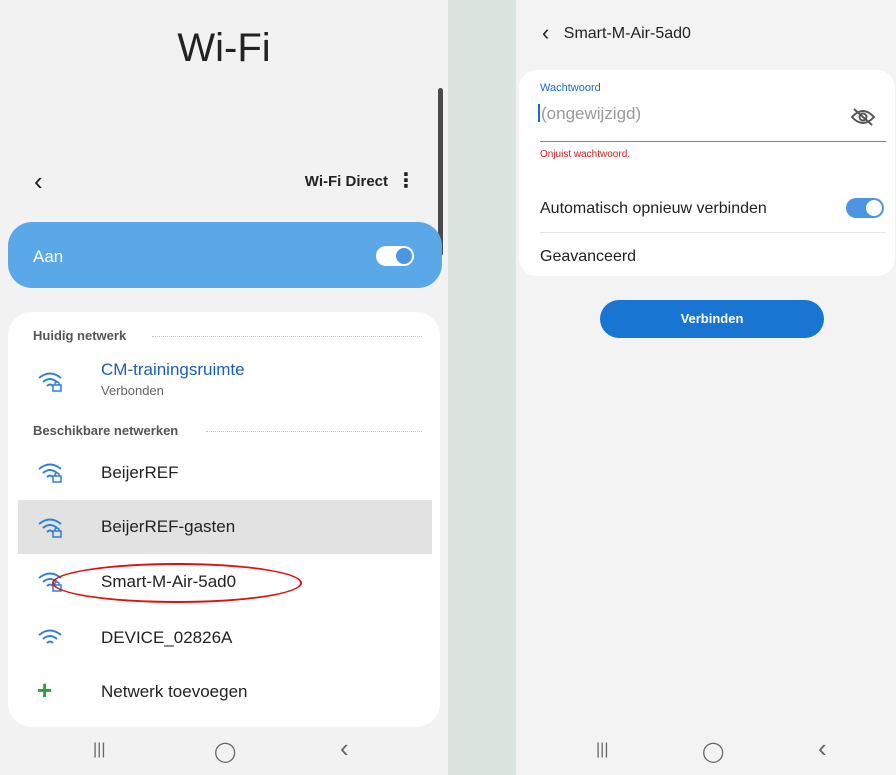 The height and width of the screenshot is (775, 896). I want to click on wifi-direct-button: Wi-Fi Direct, so click(346, 181).